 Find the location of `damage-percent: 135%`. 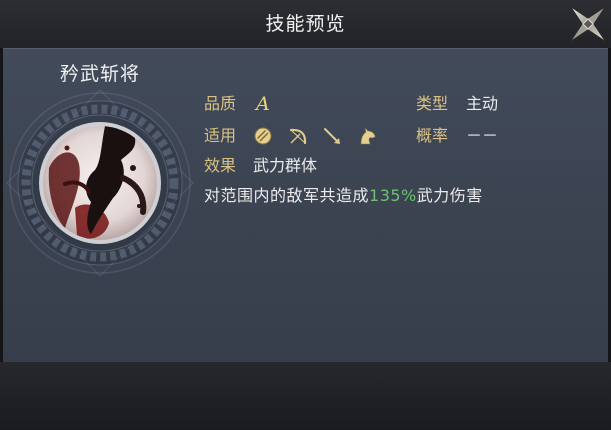

damage-percent: 135% is located at coordinates (393, 195).